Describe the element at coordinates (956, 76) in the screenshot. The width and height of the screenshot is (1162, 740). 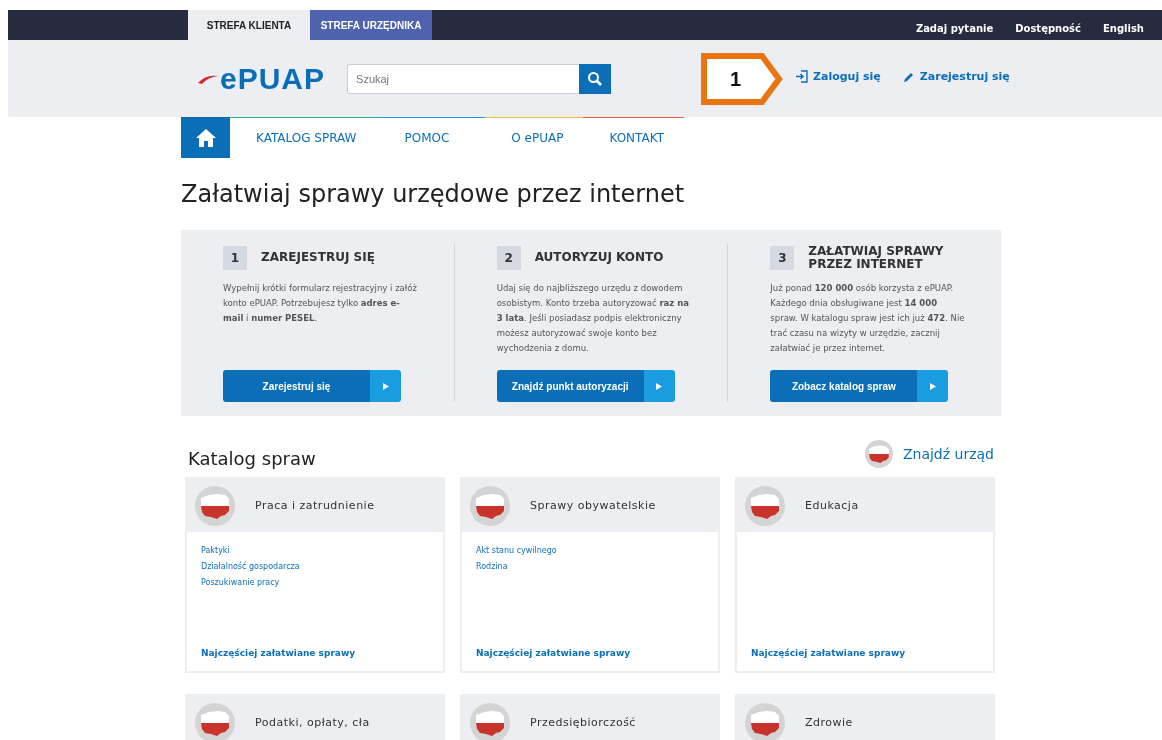
I see `register-link: Zarejestruj się` at that location.